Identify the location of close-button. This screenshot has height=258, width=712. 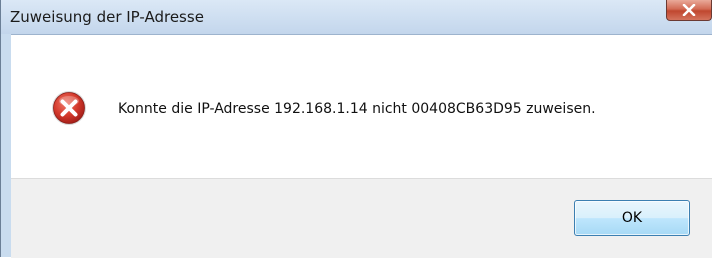
(689, 10).